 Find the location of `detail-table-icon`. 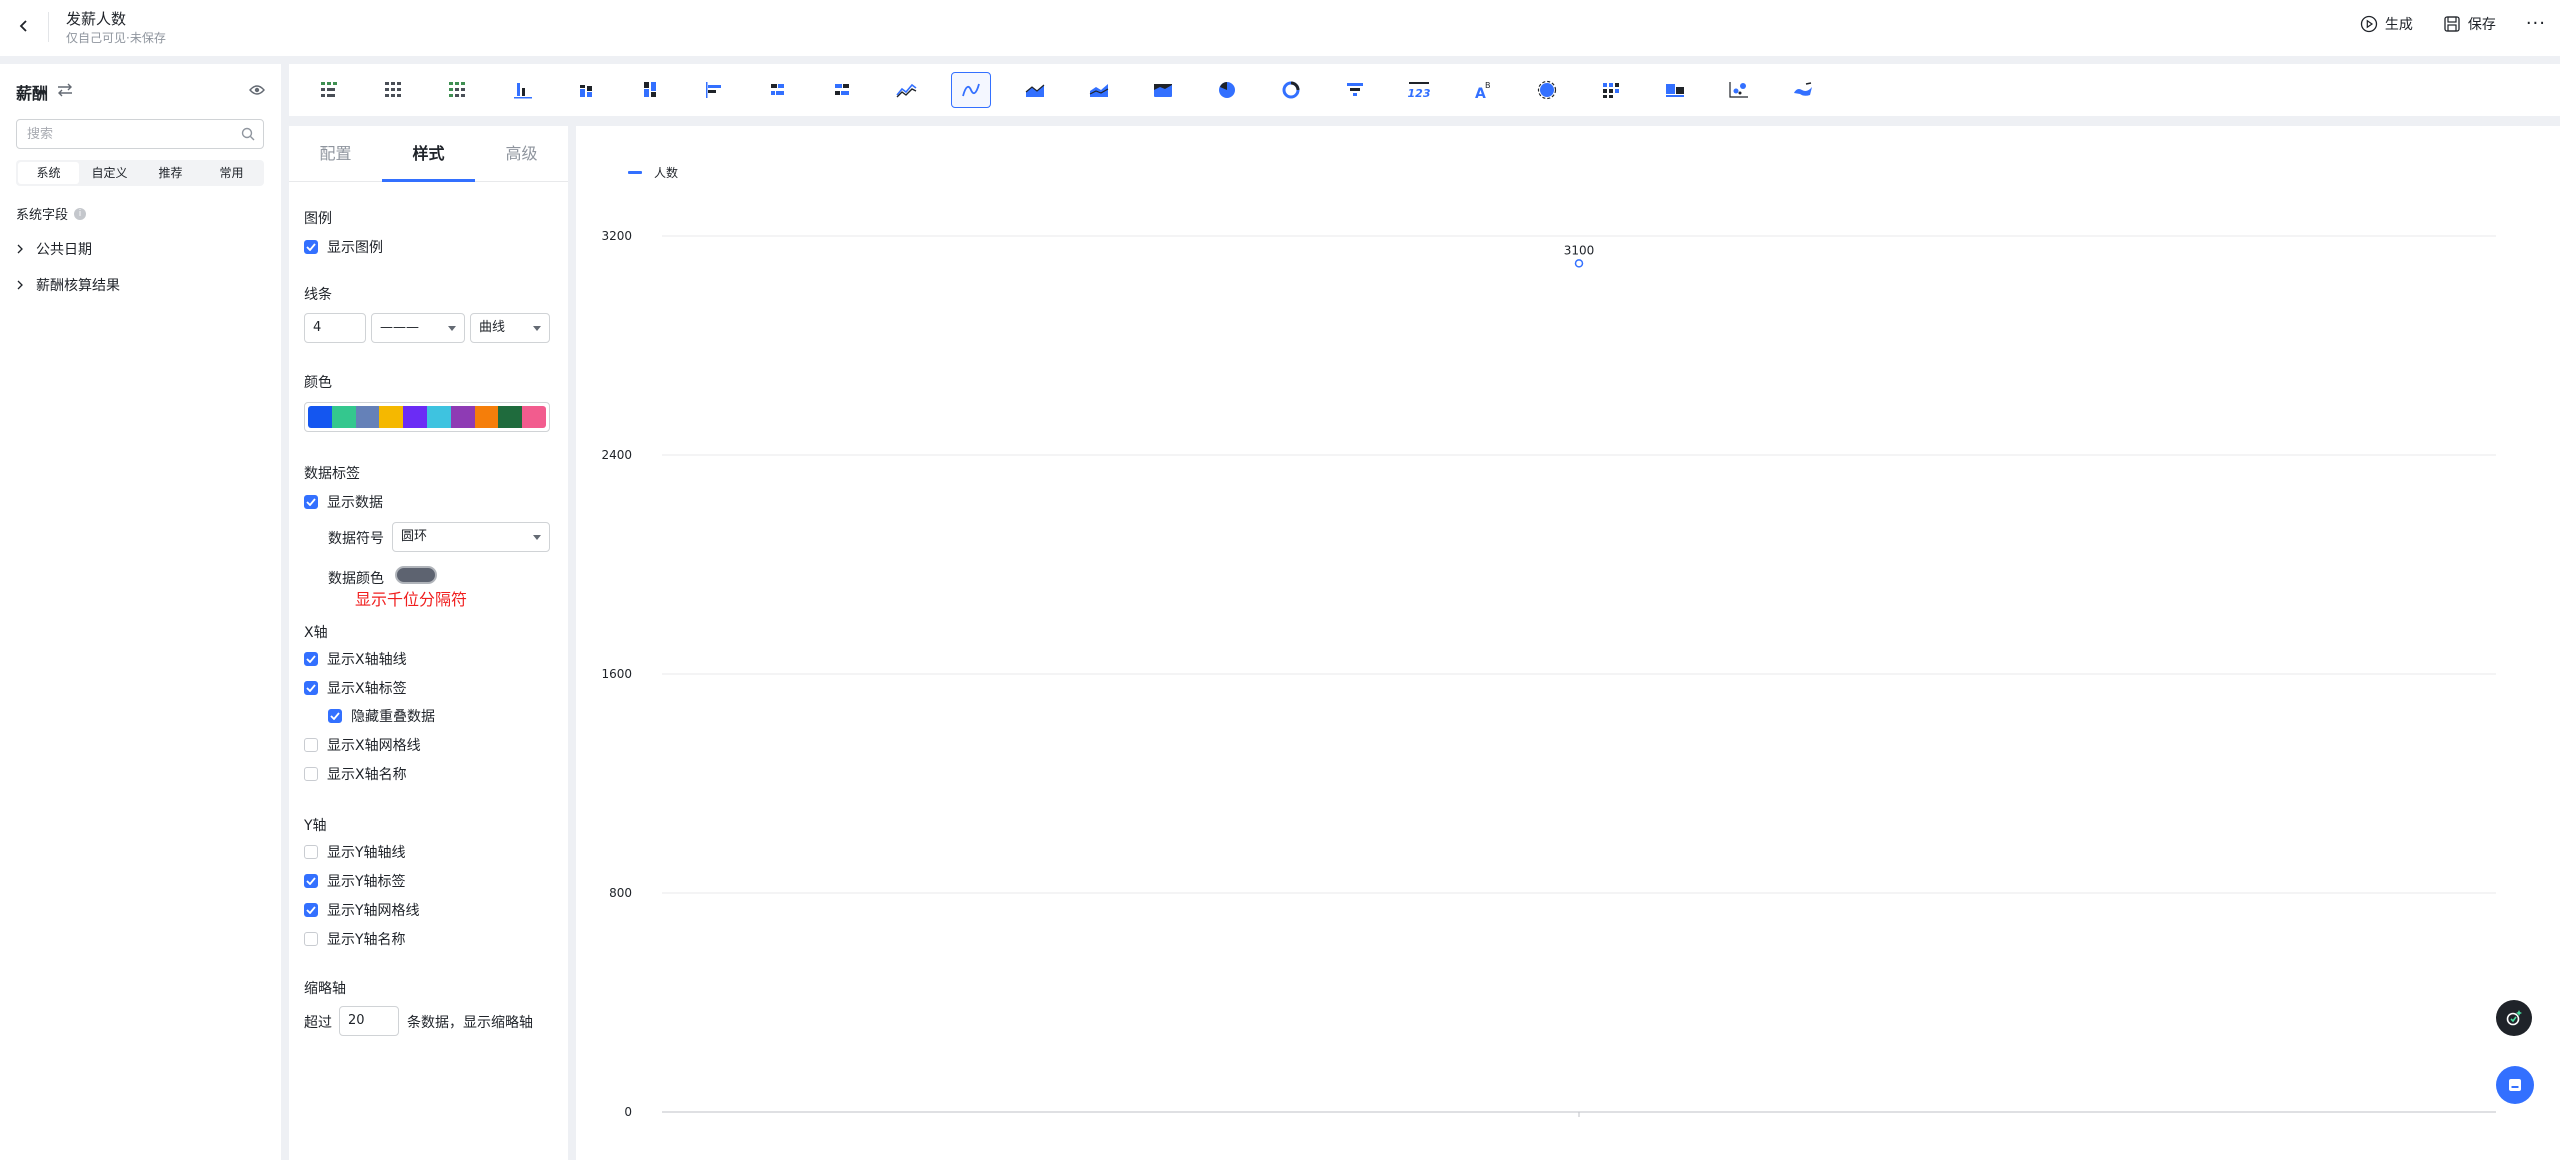

detail-table-icon is located at coordinates (395, 90).